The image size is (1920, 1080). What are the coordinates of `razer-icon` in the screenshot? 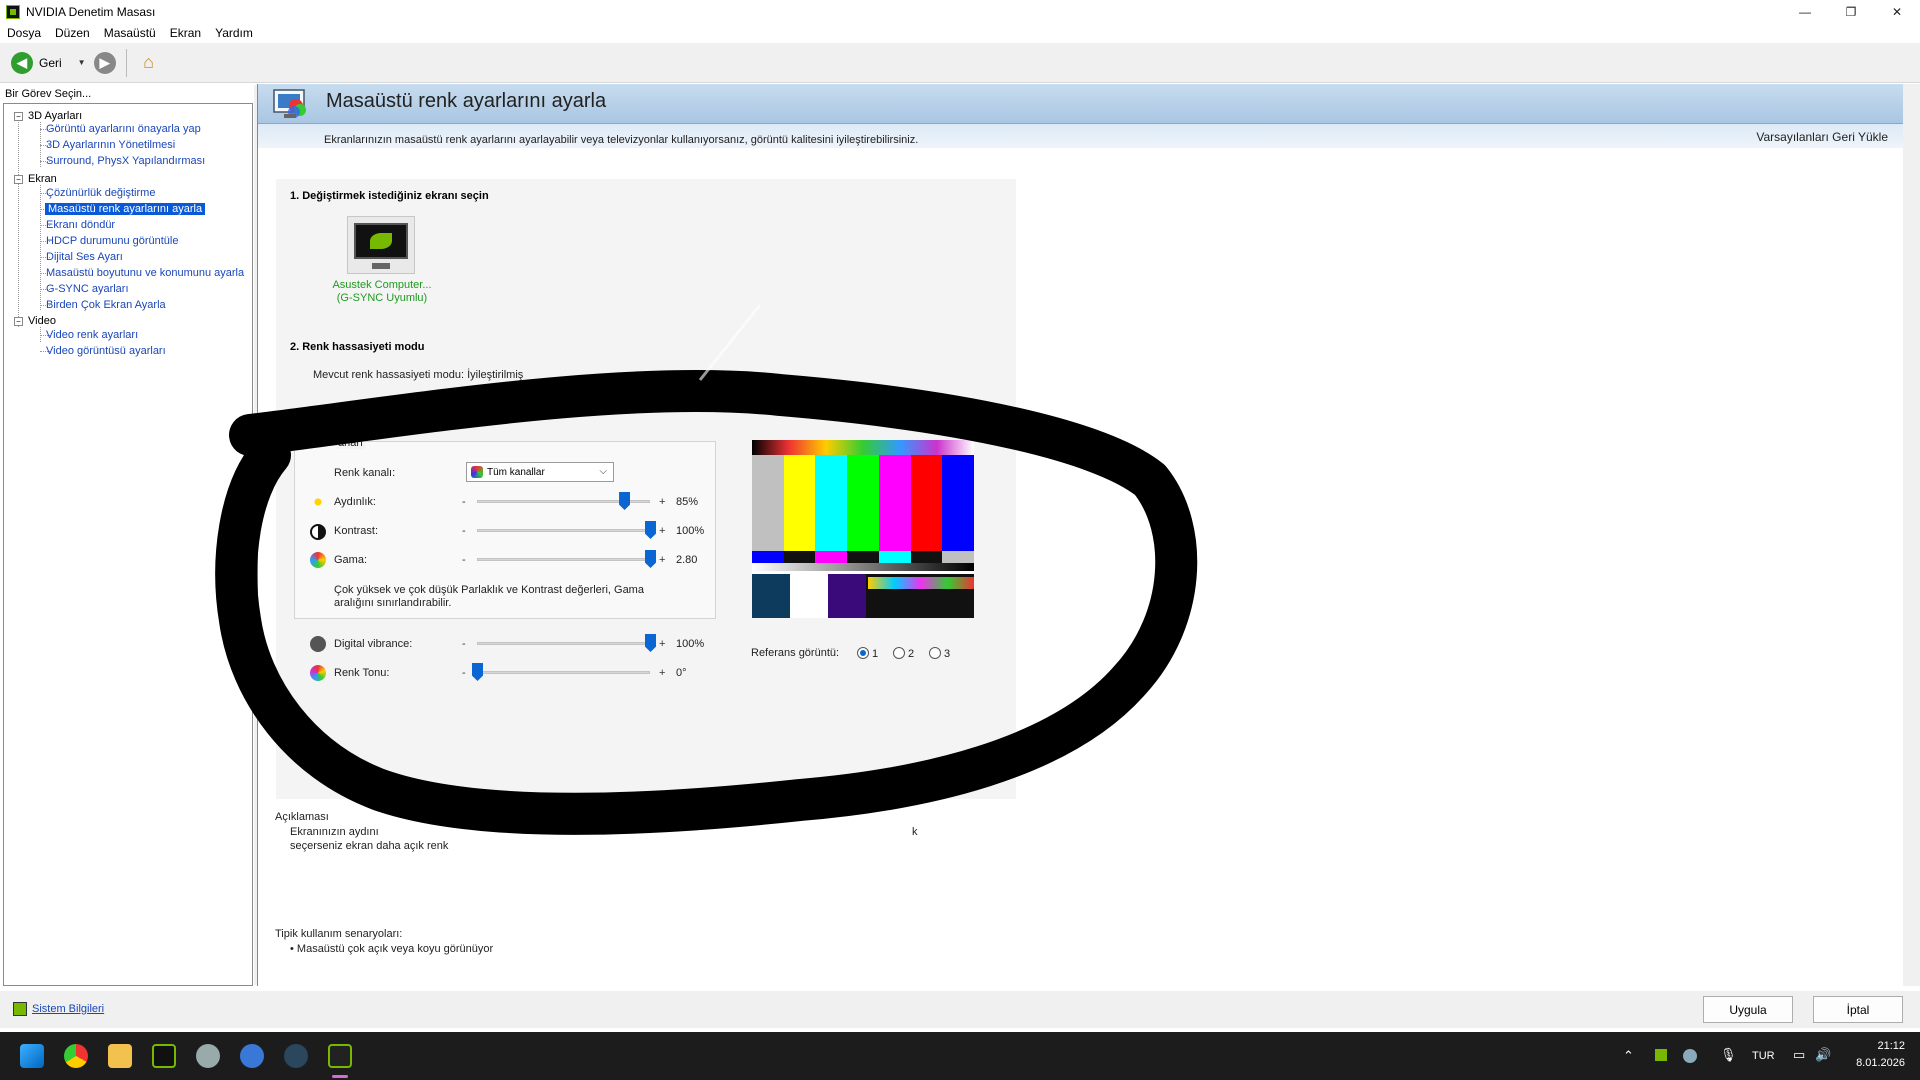 It's located at (164, 1056).